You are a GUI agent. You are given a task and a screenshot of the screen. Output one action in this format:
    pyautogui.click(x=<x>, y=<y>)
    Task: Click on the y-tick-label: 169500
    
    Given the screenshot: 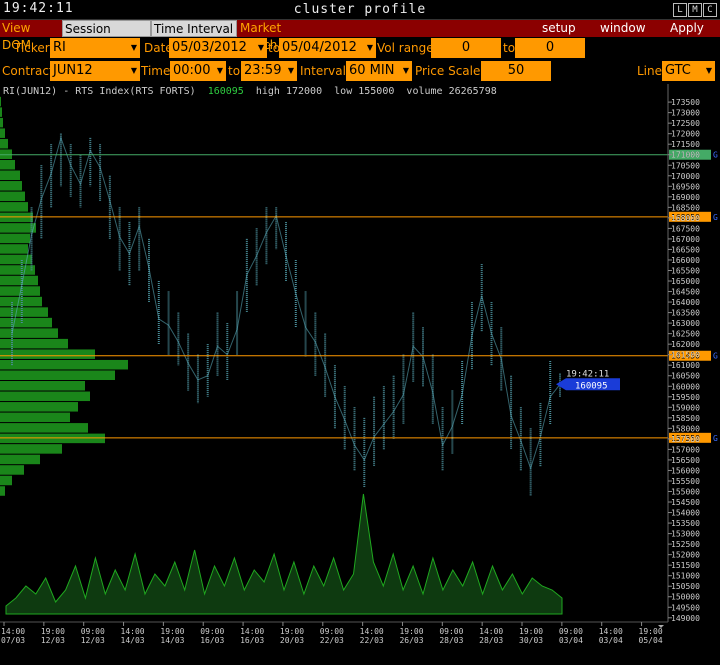 What is the action you would take?
    pyautogui.click(x=685, y=186)
    